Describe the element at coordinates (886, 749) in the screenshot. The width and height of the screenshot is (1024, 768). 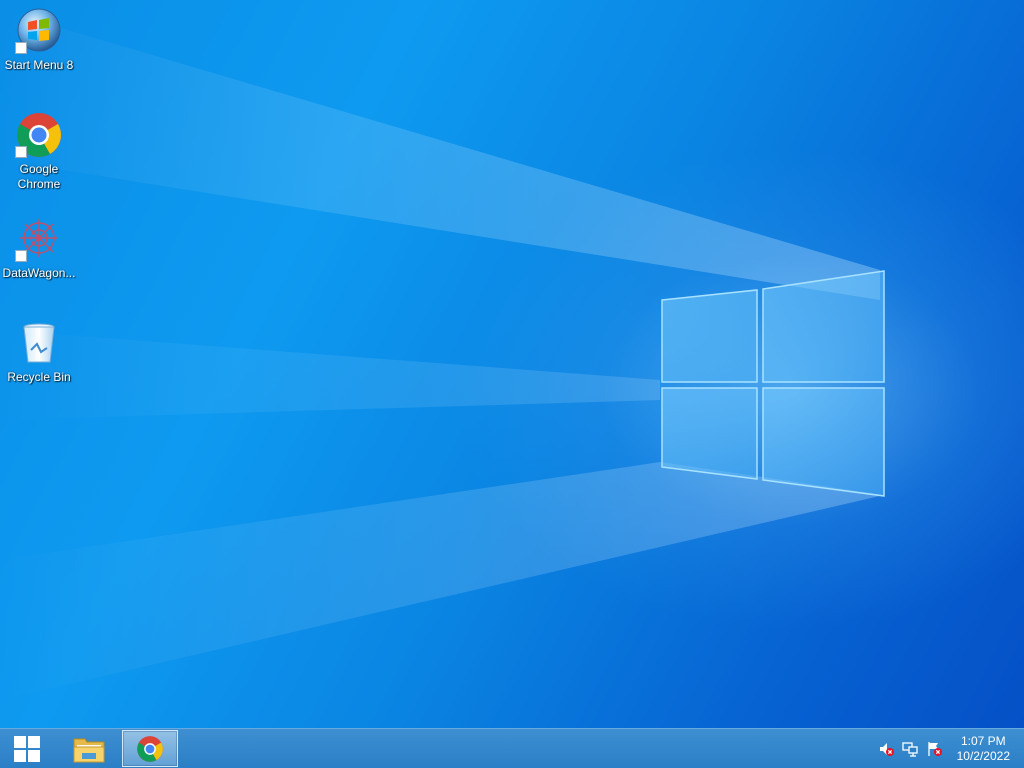
I see `volume-muted-icon` at that location.